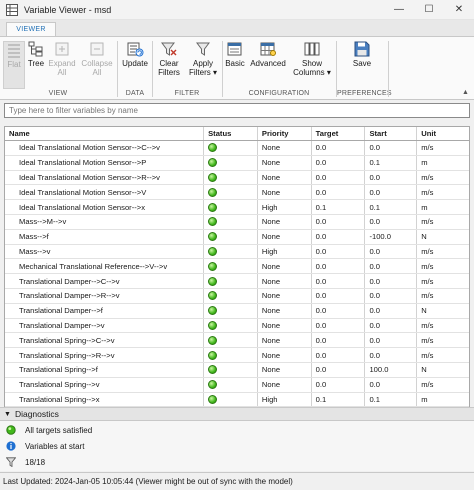 The width and height of the screenshot is (474, 490). Describe the element at coordinates (237, 237) in the screenshot. I see `table-row: Mass-->f None 0.0 -100.0 N` at that location.